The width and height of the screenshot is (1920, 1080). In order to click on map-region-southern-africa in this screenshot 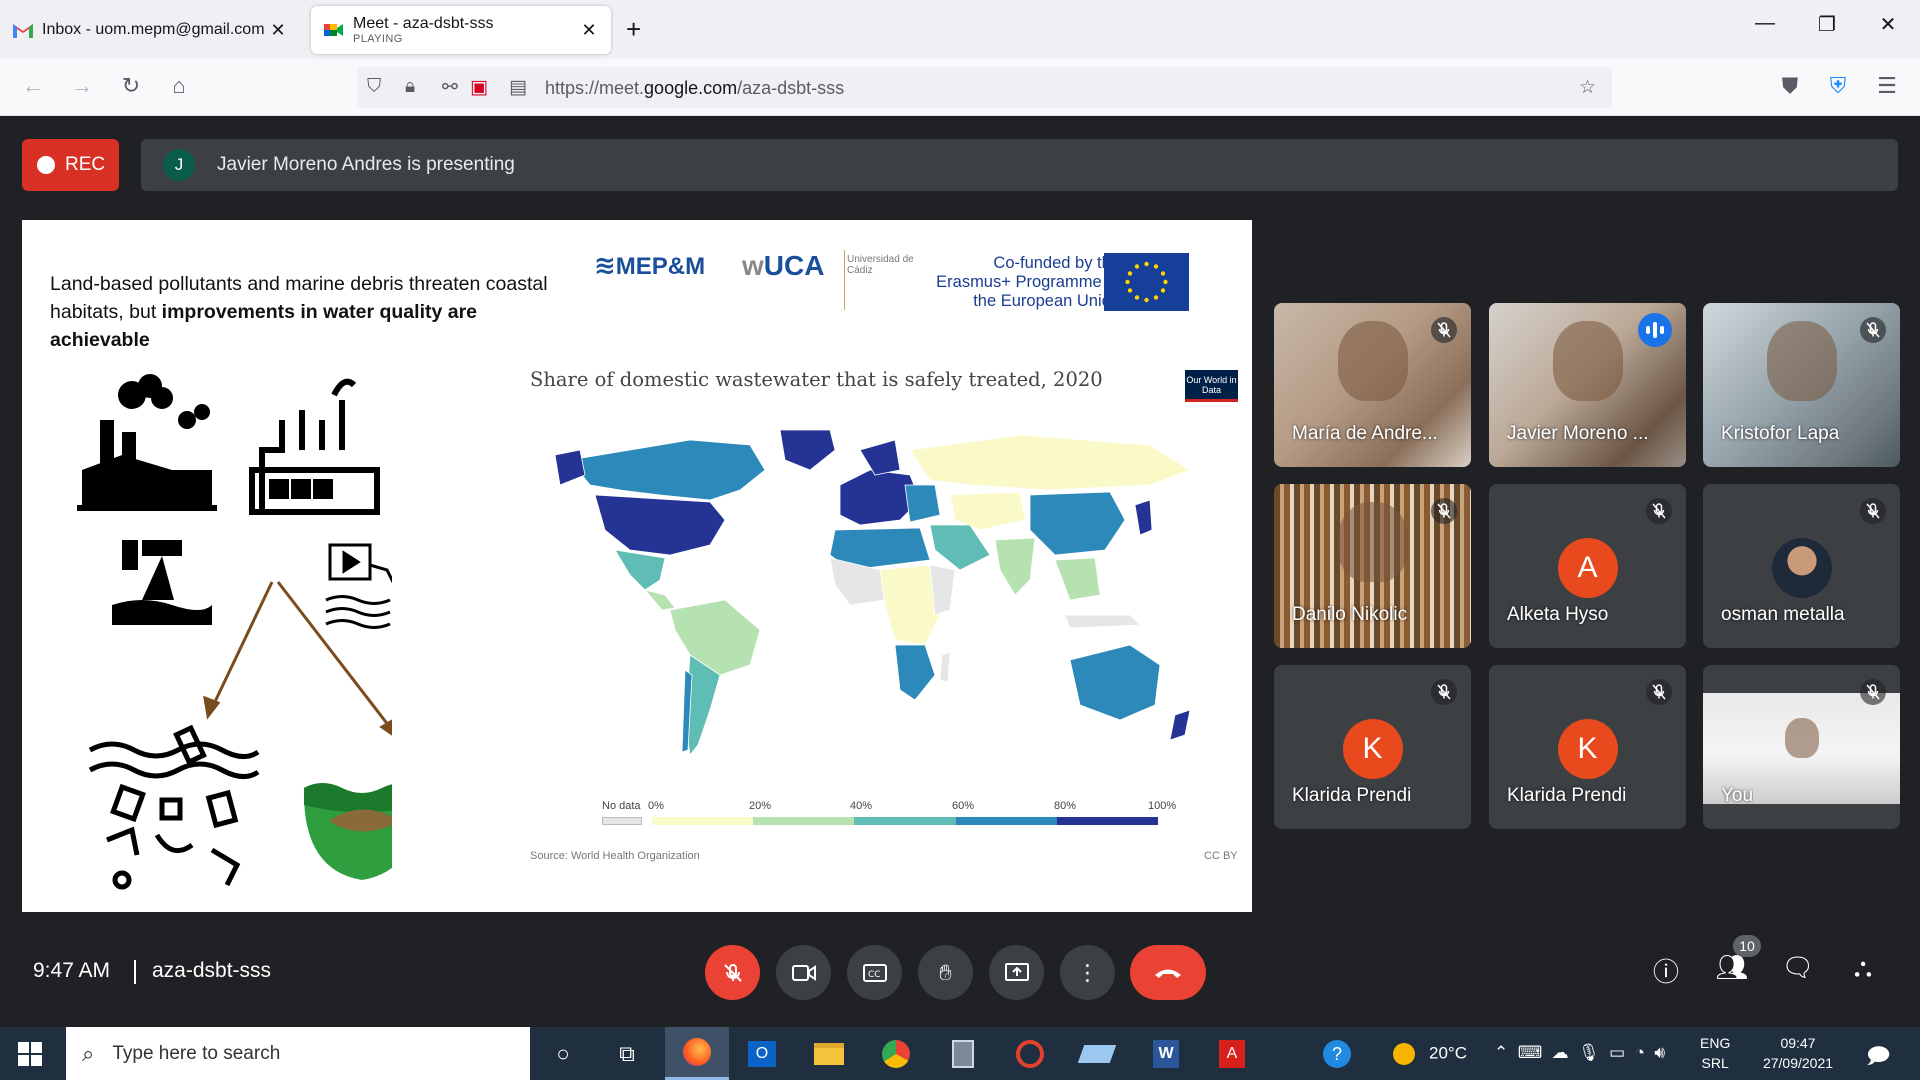, I will do `click(915, 672)`.